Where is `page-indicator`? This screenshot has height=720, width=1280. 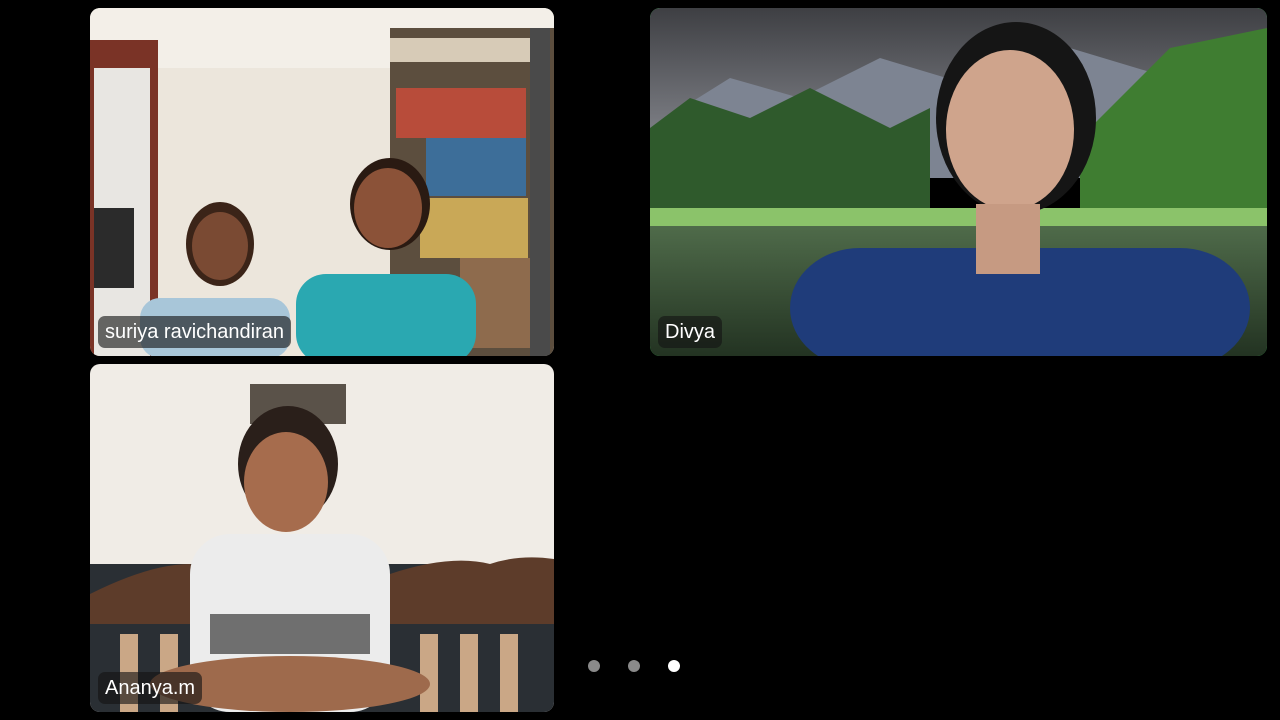 page-indicator is located at coordinates (634, 666).